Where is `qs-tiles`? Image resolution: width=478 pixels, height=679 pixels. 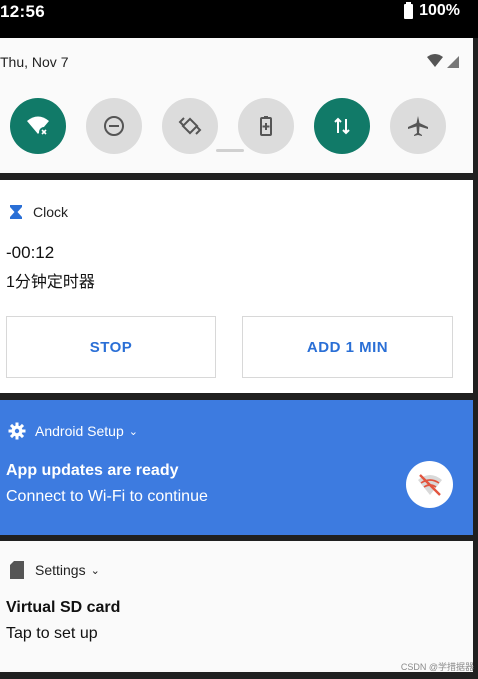
qs-tiles is located at coordinates (230, 127).